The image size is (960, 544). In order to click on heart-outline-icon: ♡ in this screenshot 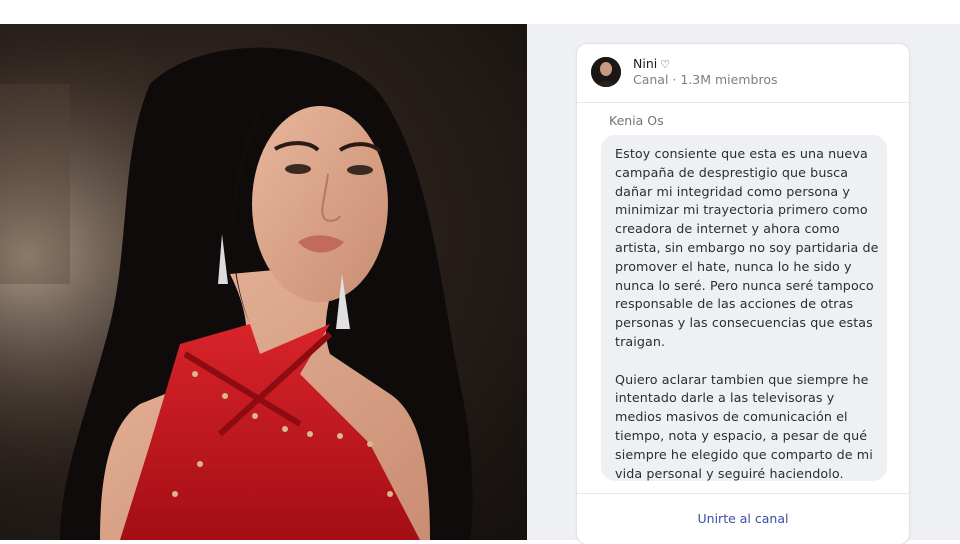, I will do `click(665, 64)`.